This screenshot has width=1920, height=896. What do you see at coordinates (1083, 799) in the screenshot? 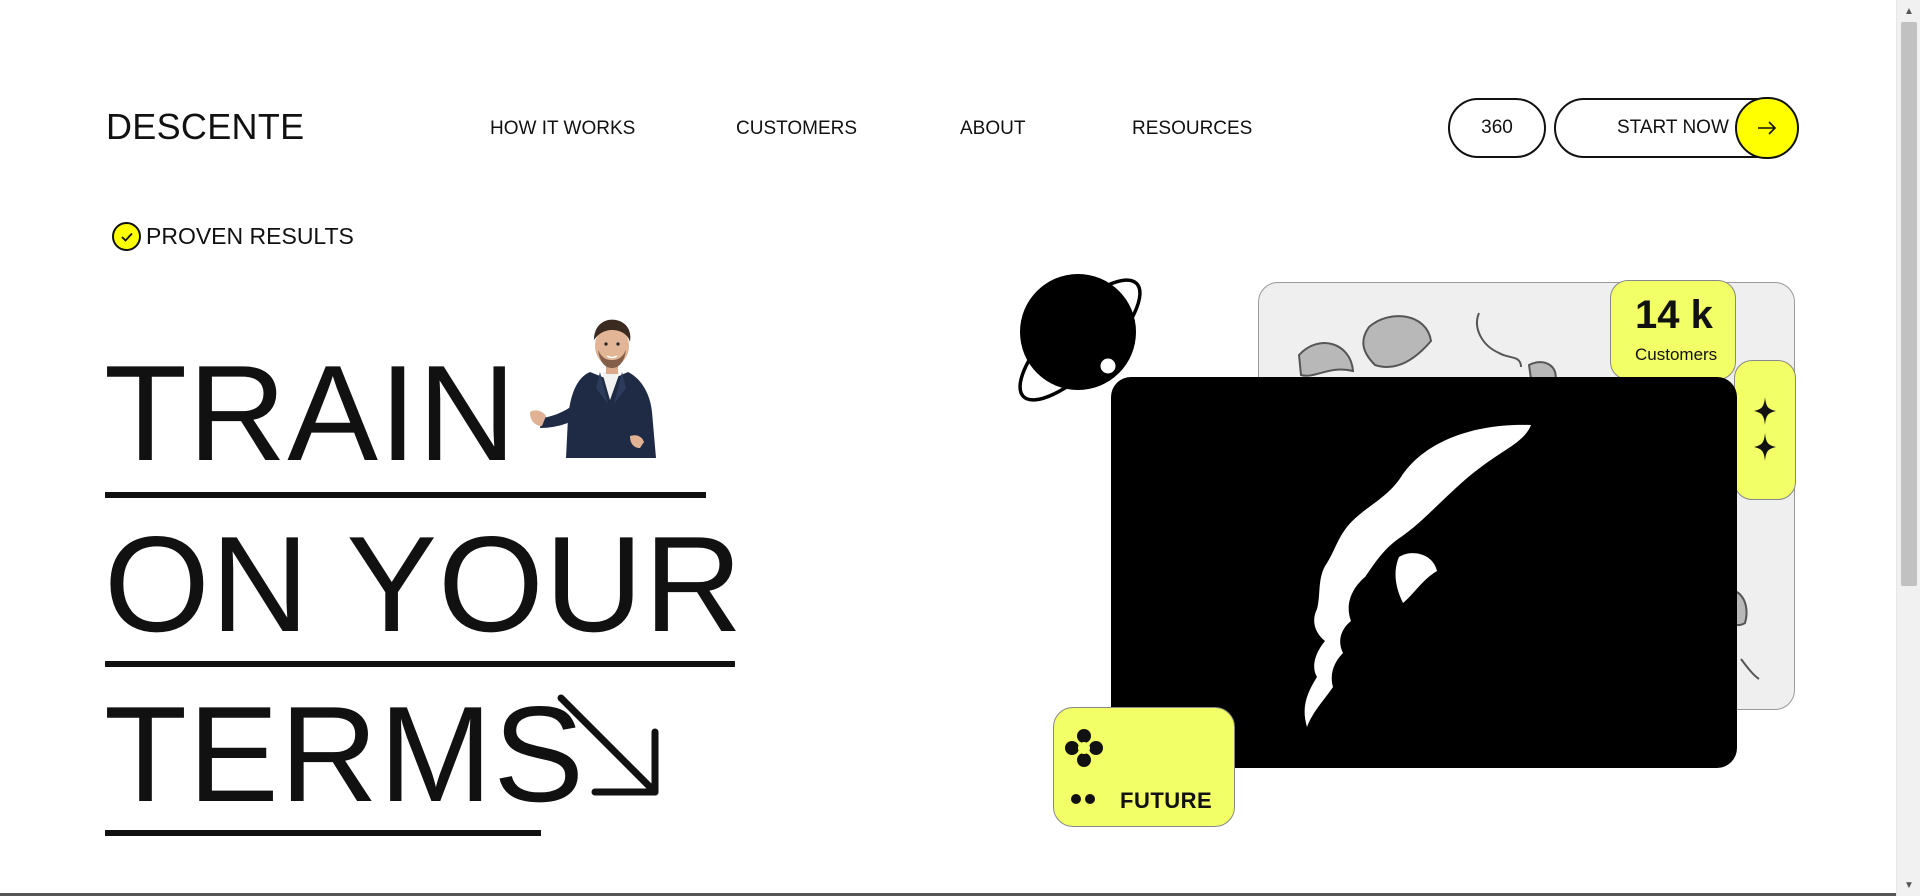
I see `dots-icon` at bounding box center [1083, 799].